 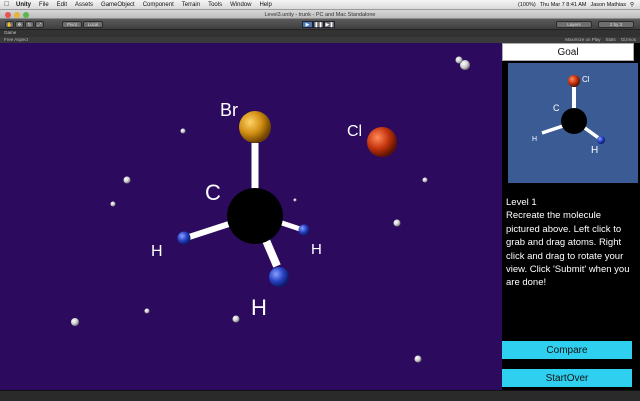 I want to click on menu-file: File, so click(x=44, y=5).